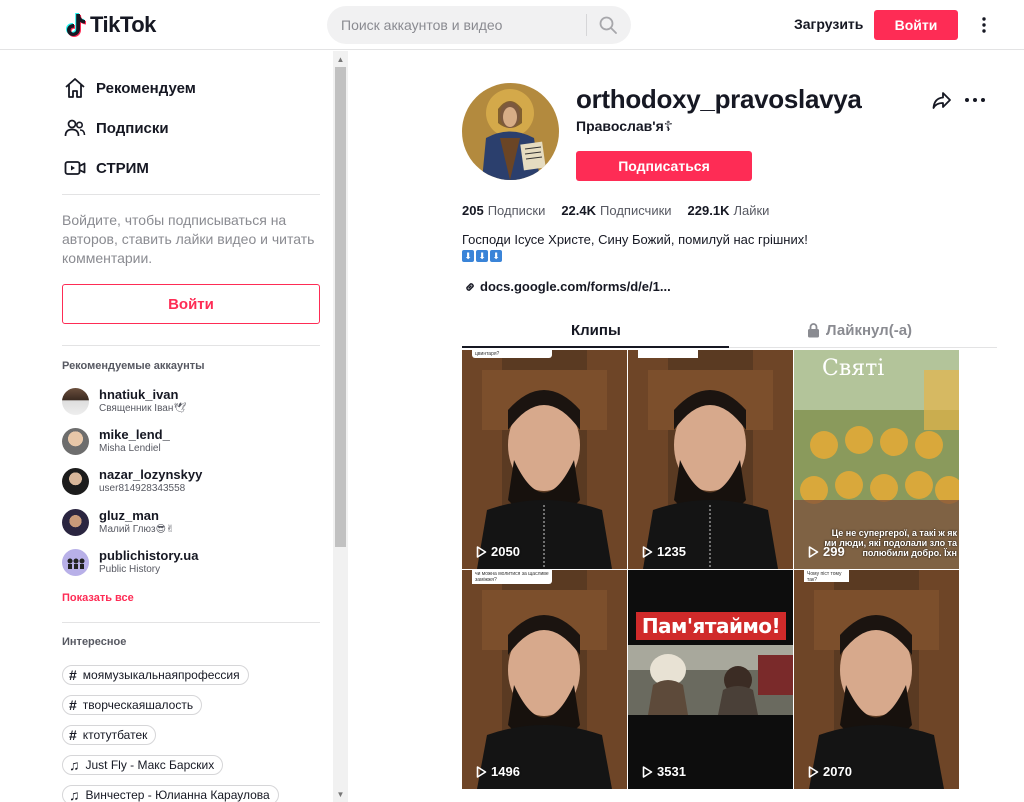 Image resolution: width=1024 pixels, height=802 pixels. I want to click on video-tile: Пам'ятаймо! 3531, so click(710, 679).